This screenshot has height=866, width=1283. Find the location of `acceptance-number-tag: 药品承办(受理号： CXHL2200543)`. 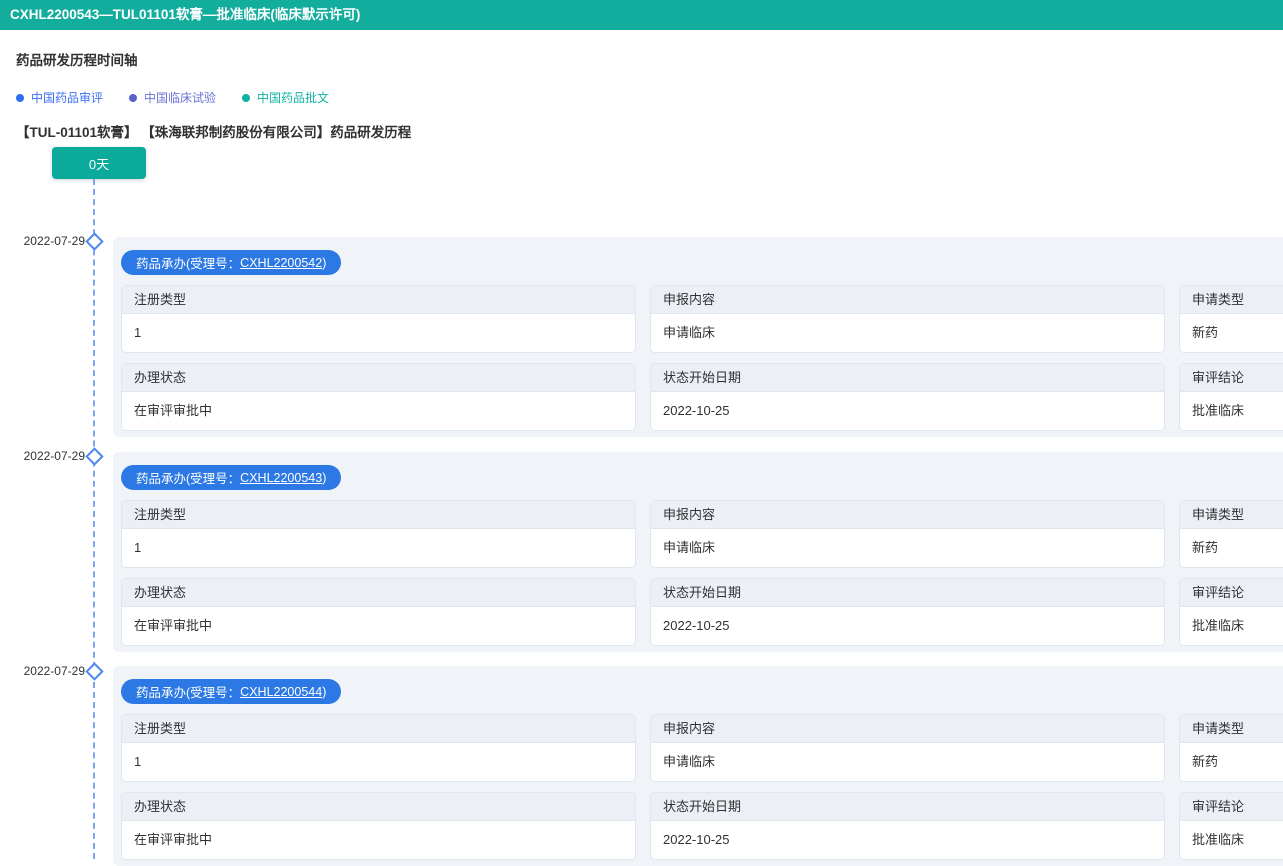

acceptance-number-tag: 药品承办(受理号： CXHL2200543) is located at coordinates (231, 477).